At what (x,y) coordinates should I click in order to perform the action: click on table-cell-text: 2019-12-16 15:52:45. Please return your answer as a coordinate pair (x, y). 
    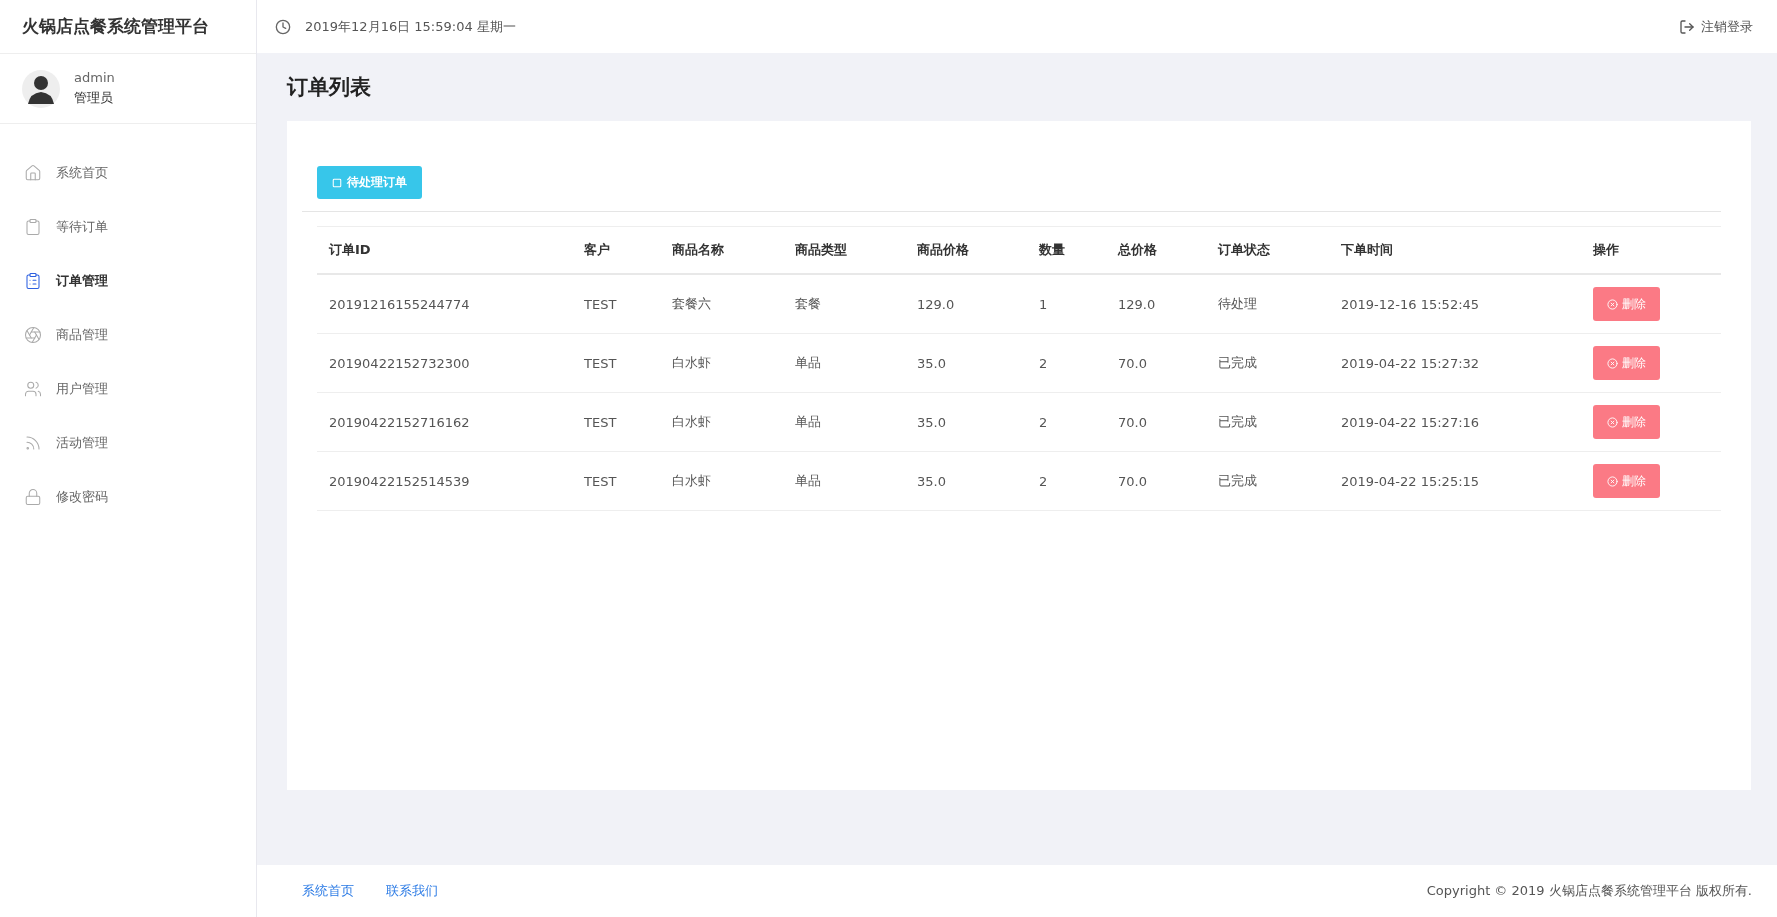
    Looking at the image, I should click on (1410, 304).